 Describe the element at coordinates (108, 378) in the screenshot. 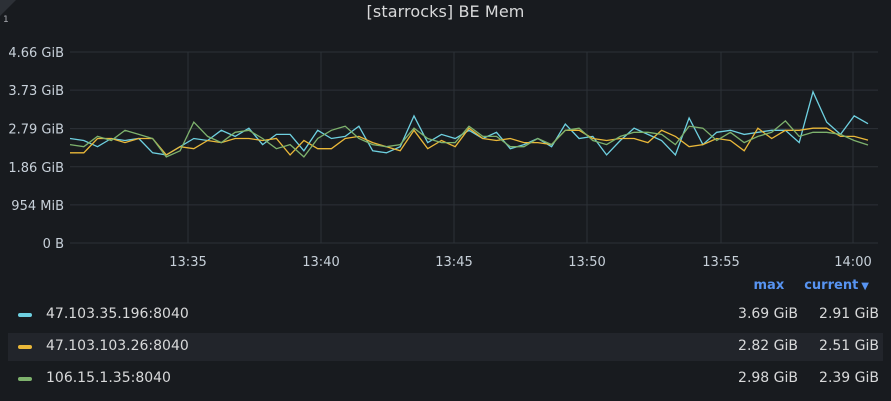

I see `legend-series-name: 106.15.1.35:8040` at that location.